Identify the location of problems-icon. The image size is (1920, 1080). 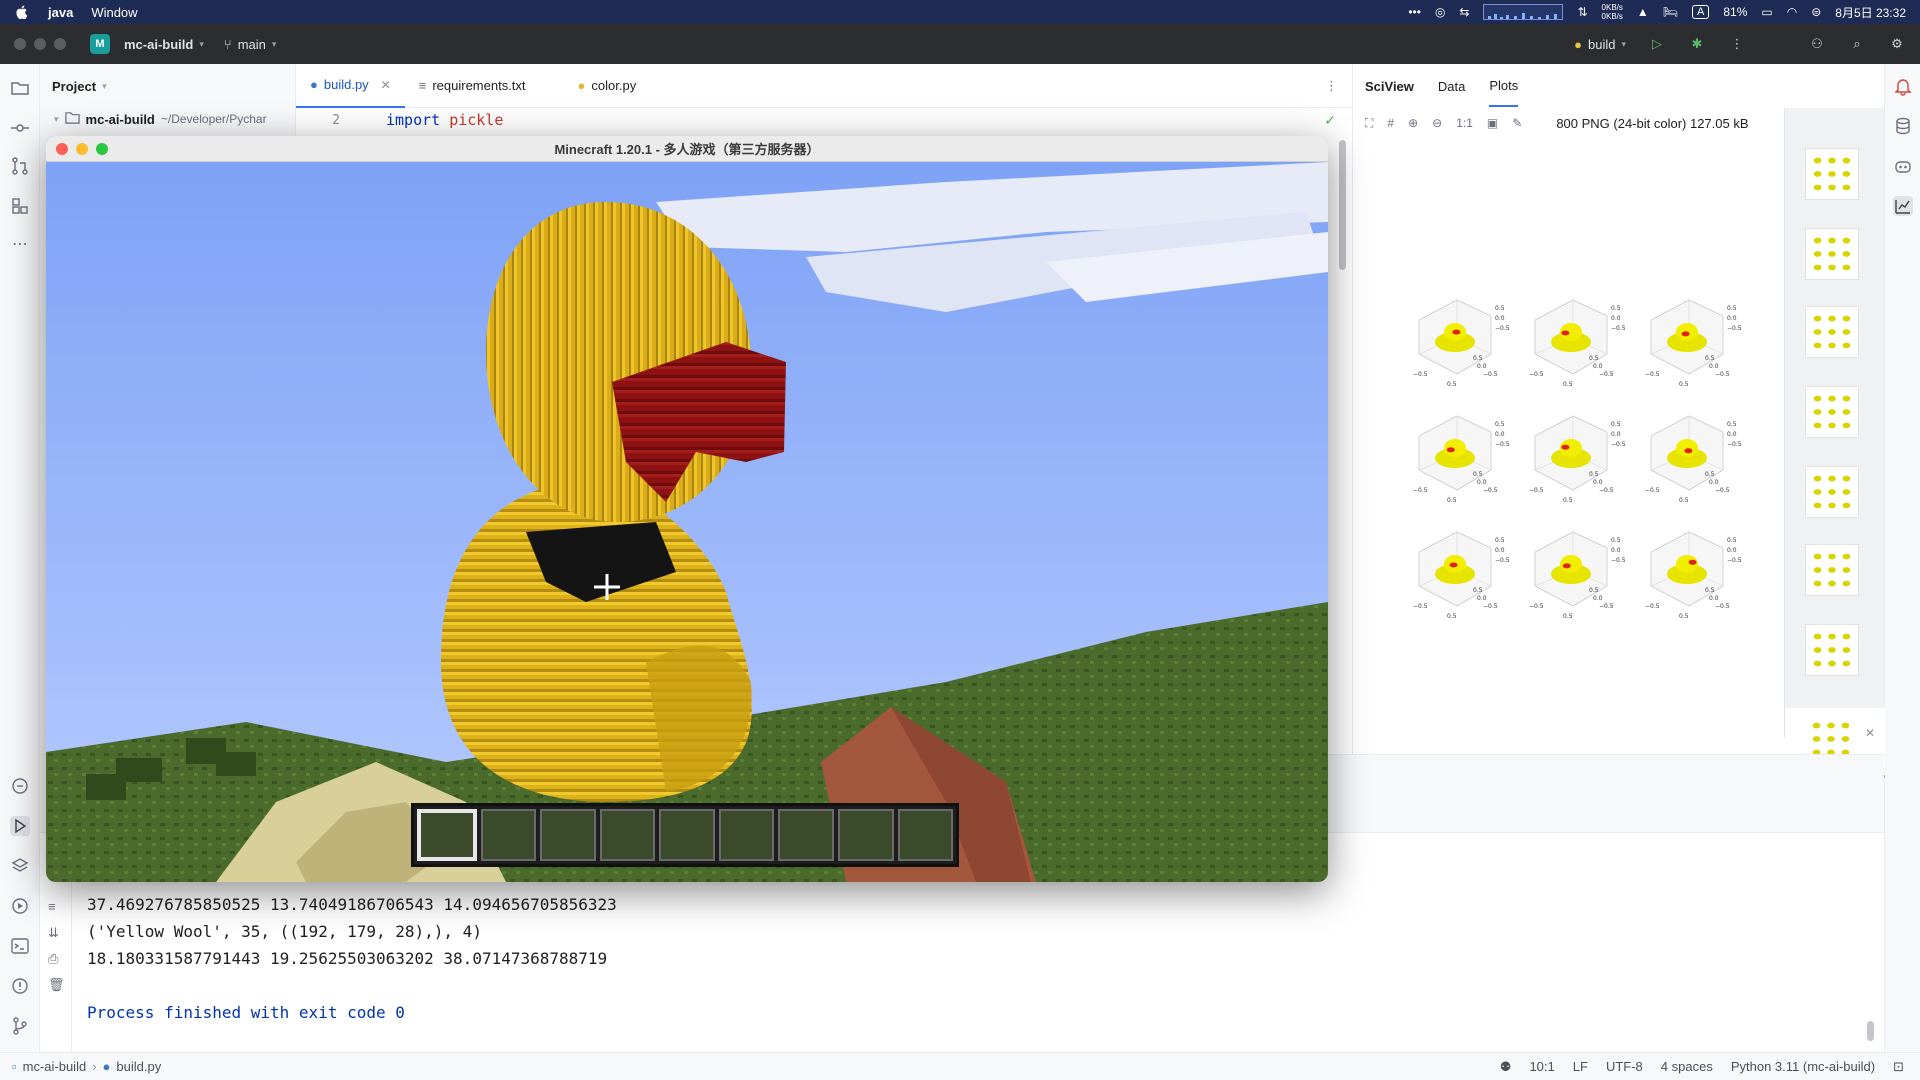
(20, 986).